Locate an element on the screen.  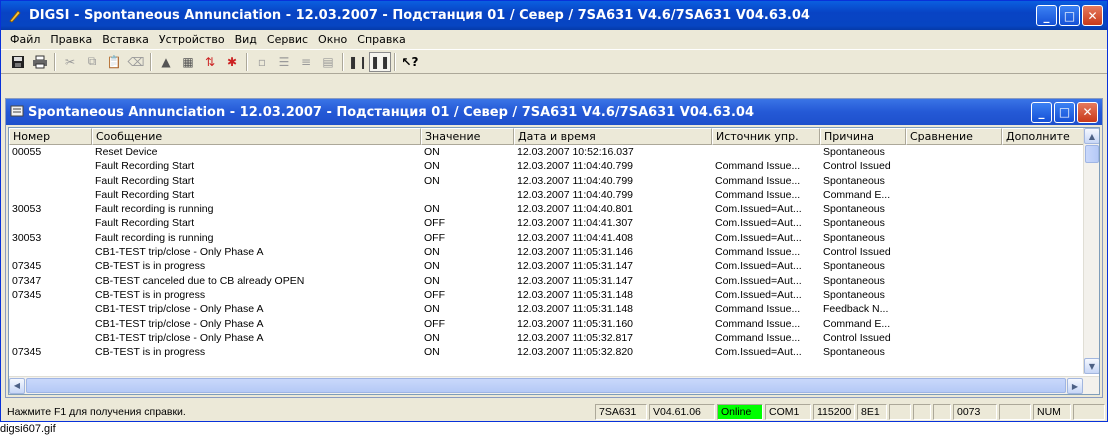
menu-edit: Правка is located at coordinates (71, 39).